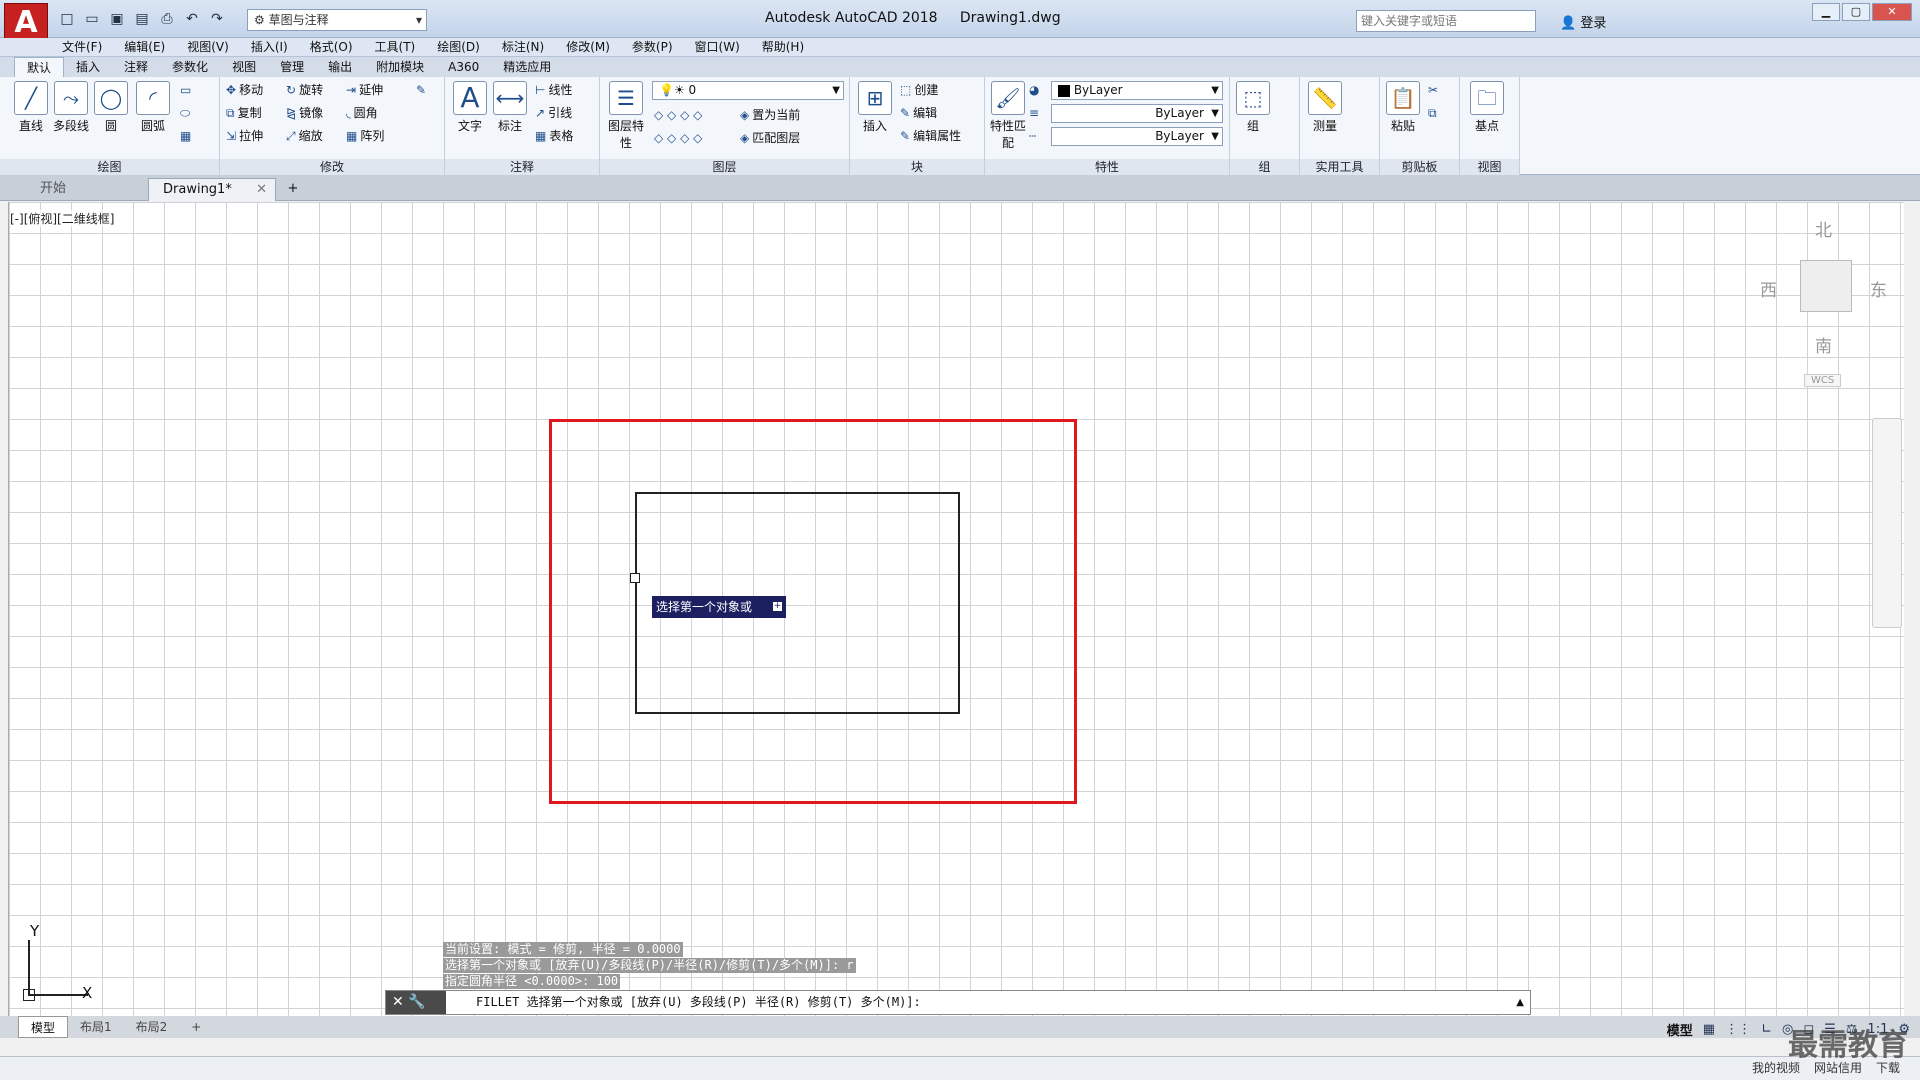  I want to click on ortho-icon: ∟, so click(1766, 1029).